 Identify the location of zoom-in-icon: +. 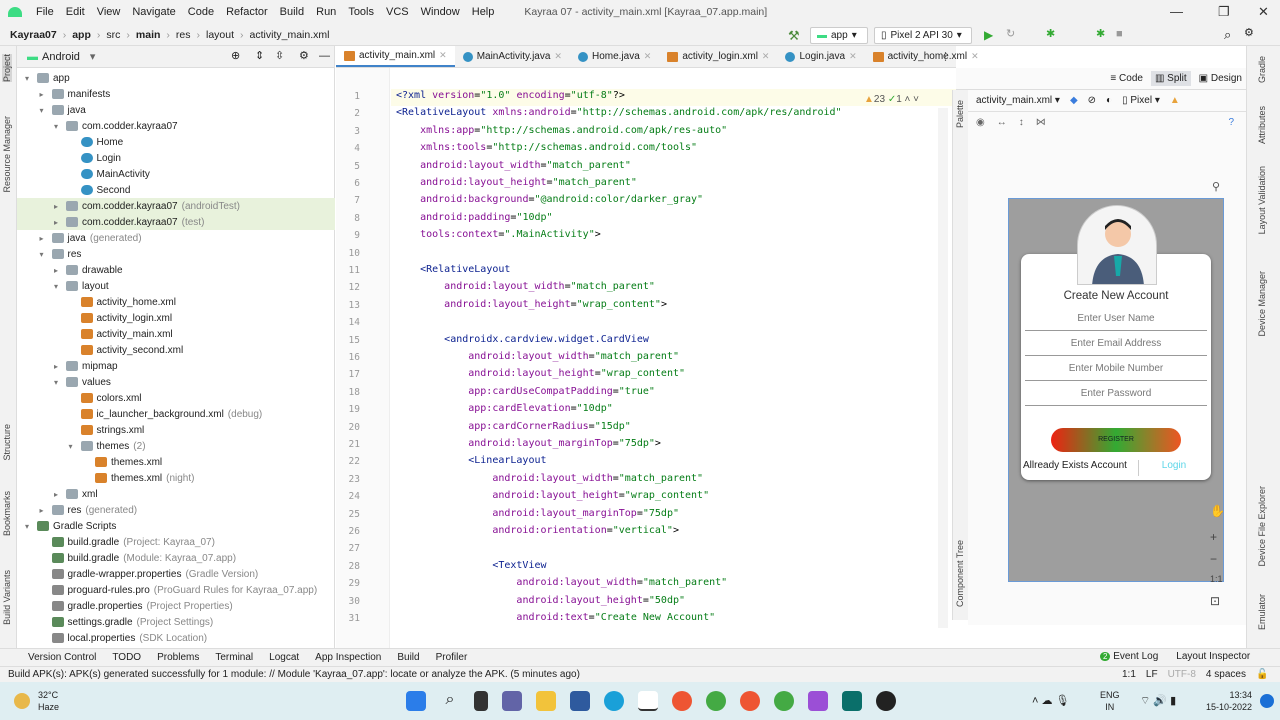
(1213, 537).